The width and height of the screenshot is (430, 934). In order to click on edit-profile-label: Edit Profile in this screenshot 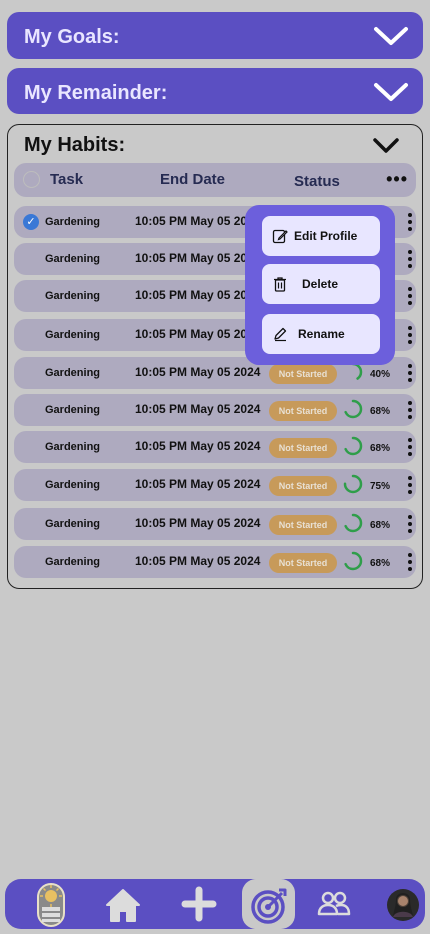, I will do `click(326, 236)`.